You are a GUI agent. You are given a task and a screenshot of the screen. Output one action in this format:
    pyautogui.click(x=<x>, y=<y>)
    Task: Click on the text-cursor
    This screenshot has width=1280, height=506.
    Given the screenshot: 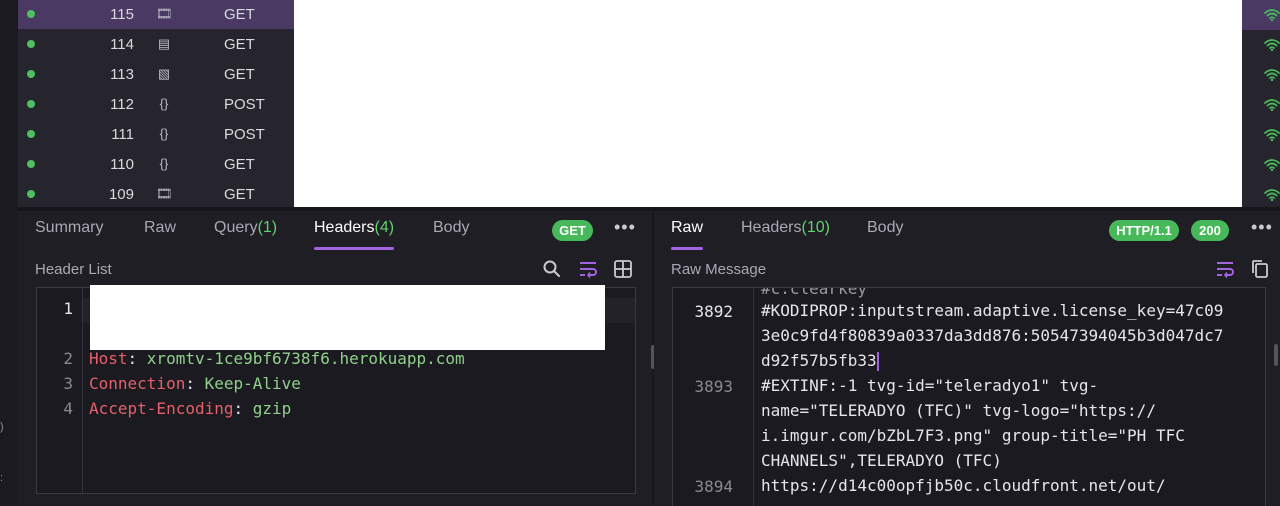 What is the action you would take?
    pyautogui.click(x=877, y=361)
    